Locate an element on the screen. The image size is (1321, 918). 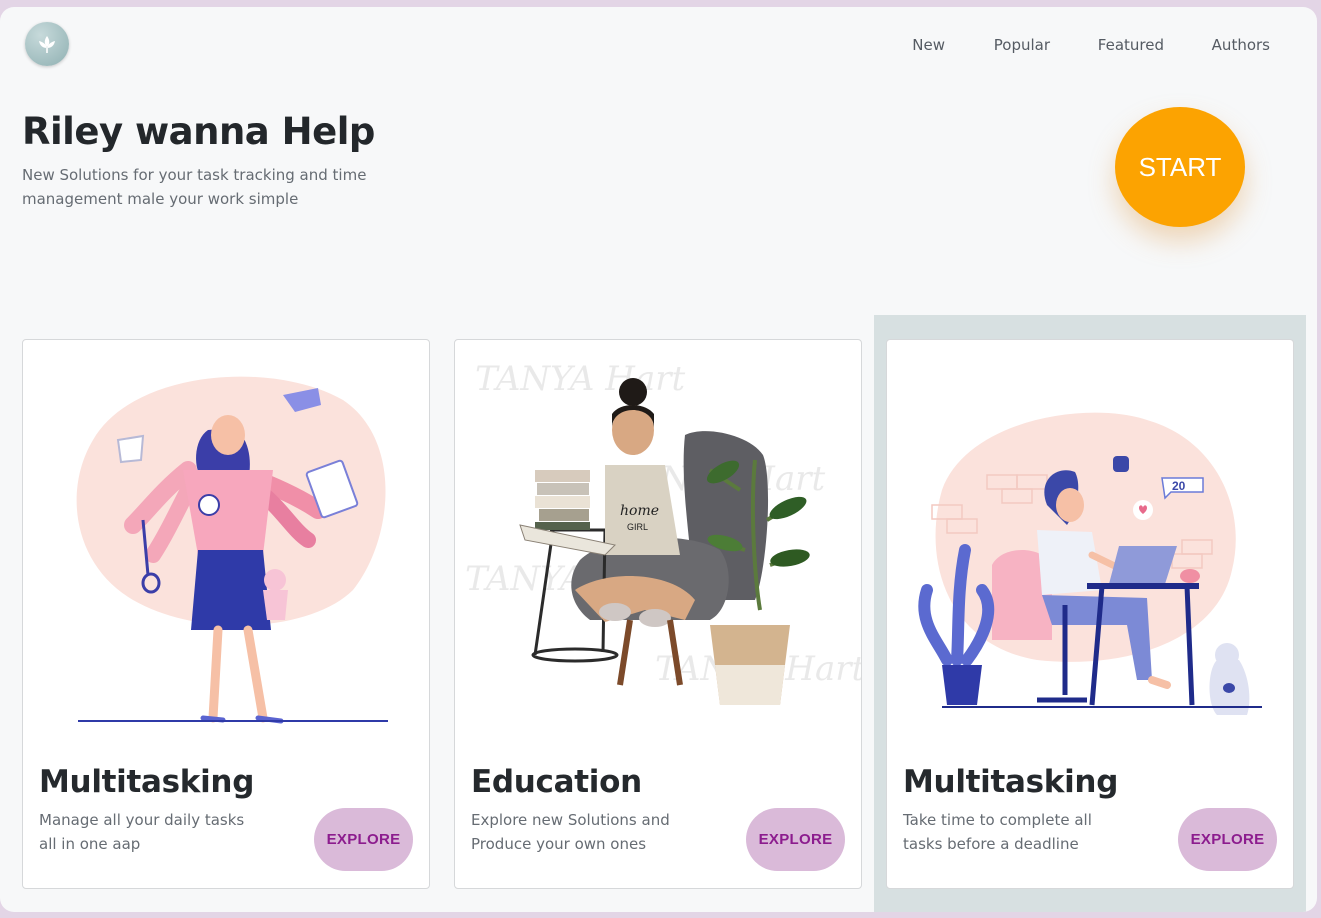
watermark-text: TANYA Hart is located at coordinates (580, 379).